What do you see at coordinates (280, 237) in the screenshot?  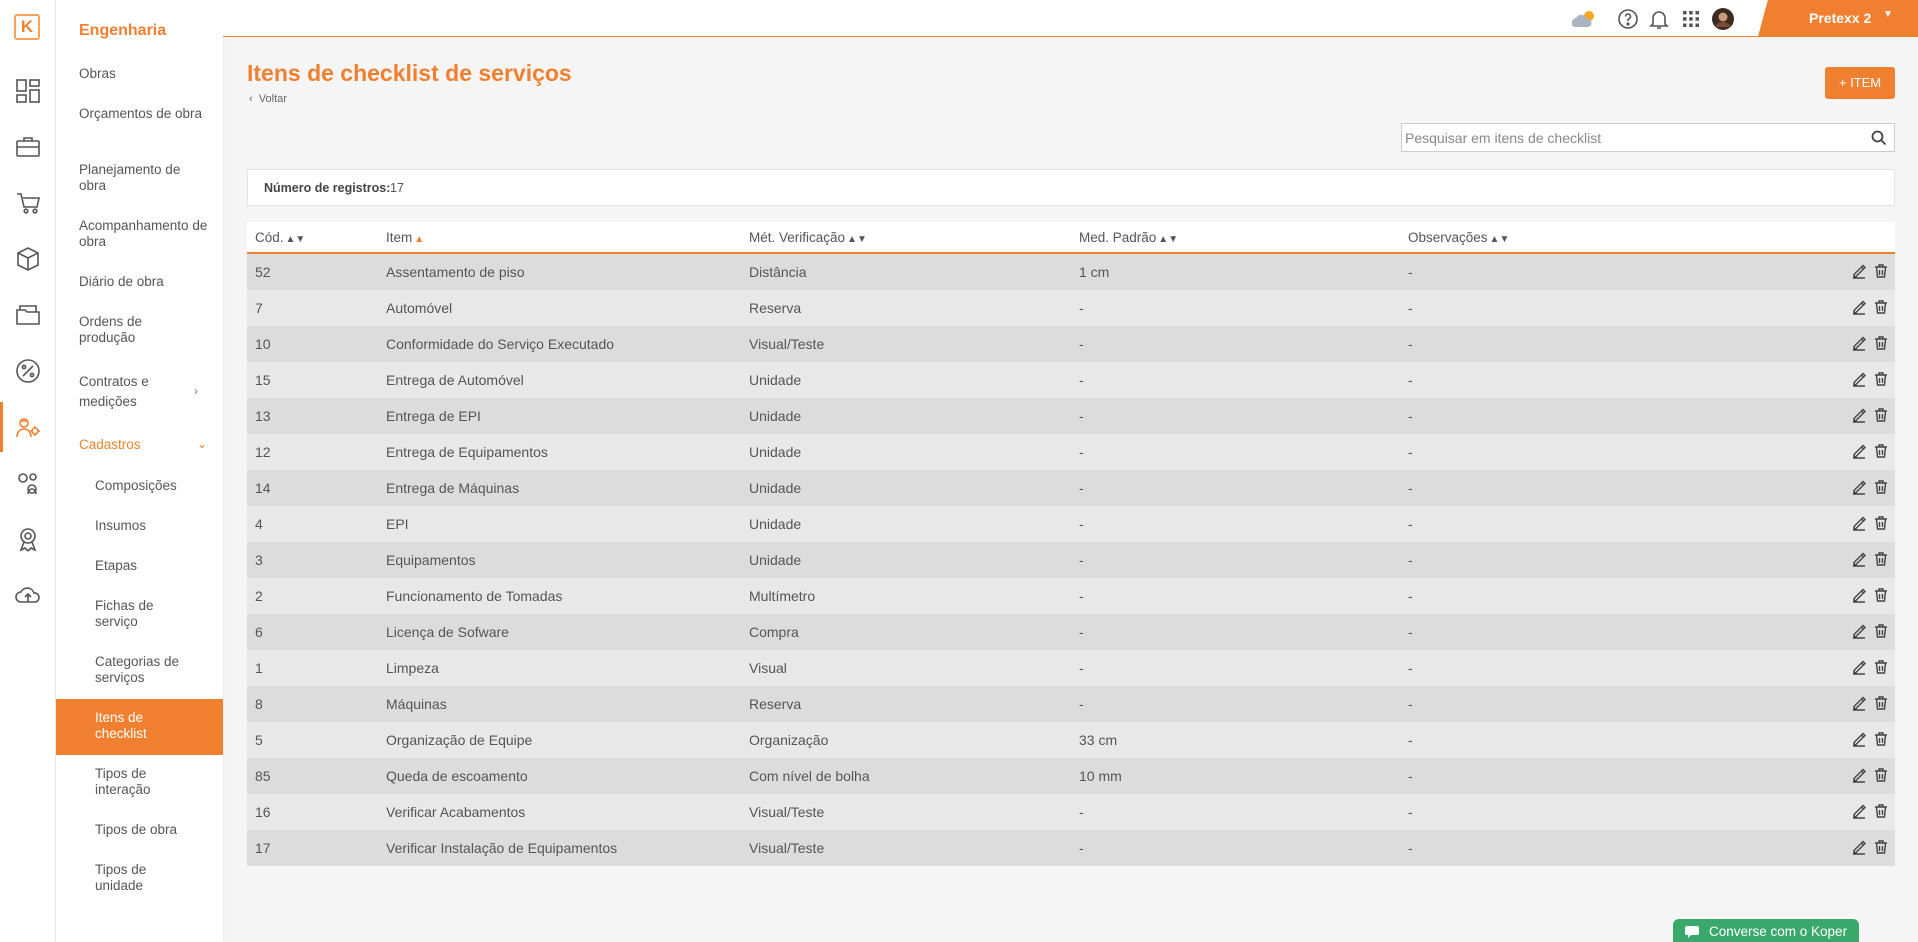 I see `column-header-cod: Cód. ▲▼` at bounding box center [280, 237].